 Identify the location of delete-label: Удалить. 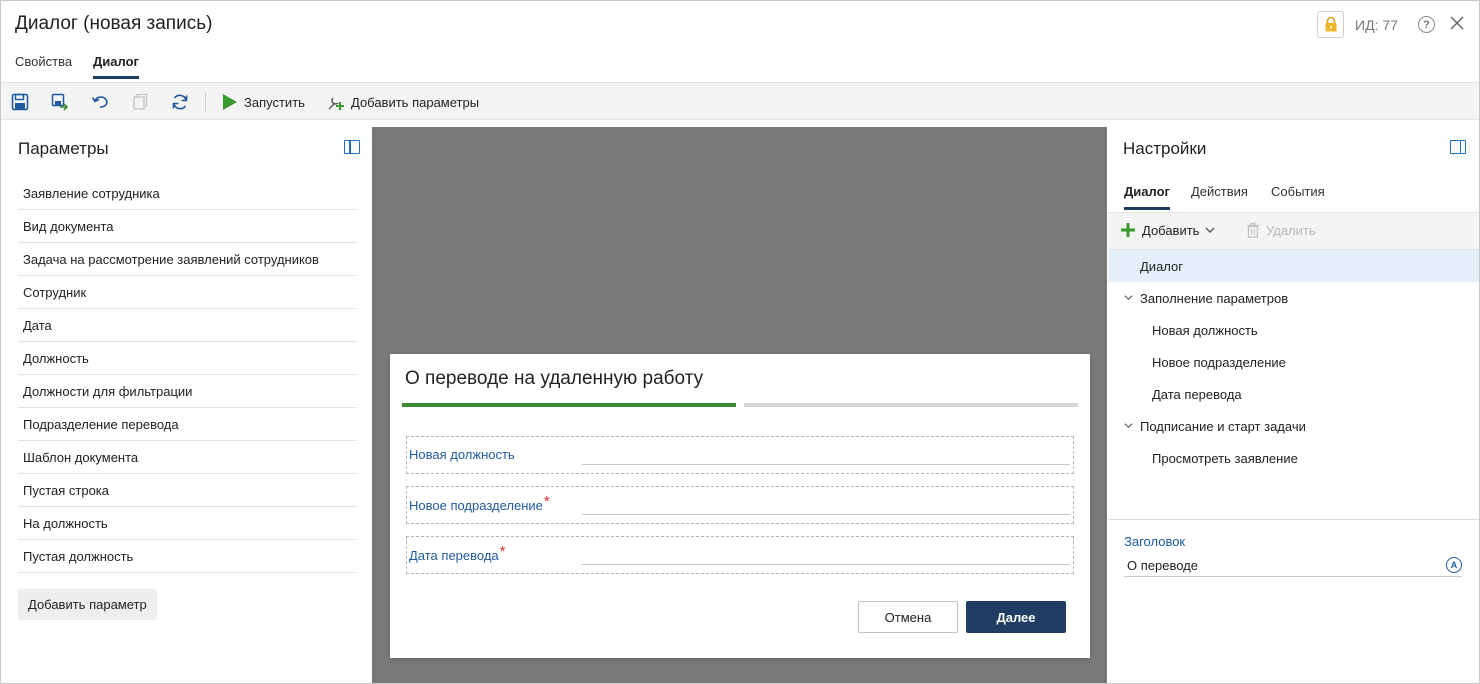
(1291, 230).